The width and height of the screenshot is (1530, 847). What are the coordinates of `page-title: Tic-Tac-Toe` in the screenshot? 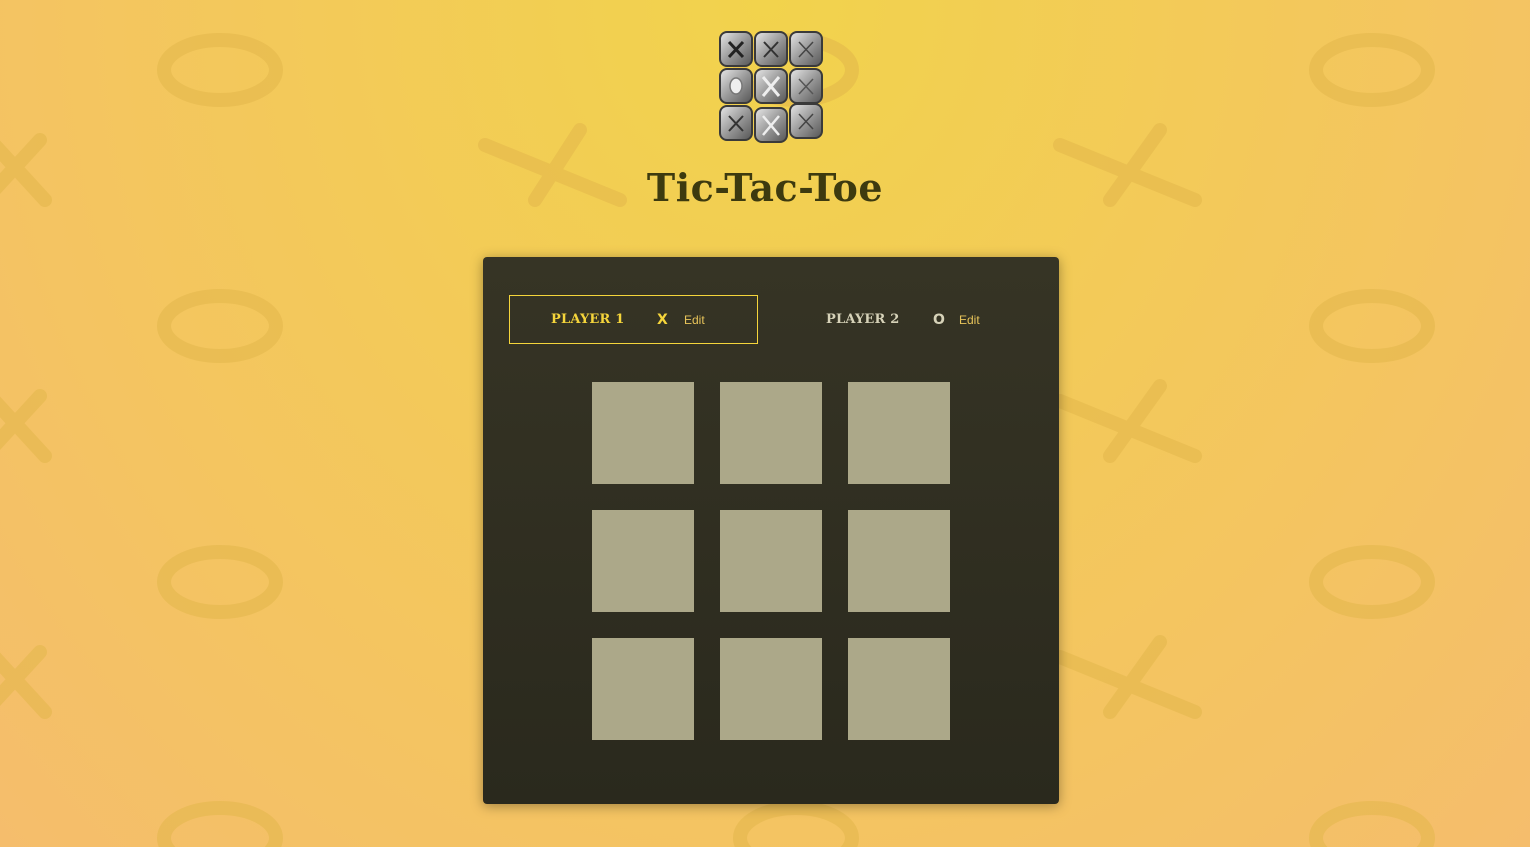 It's located at (765, 187).